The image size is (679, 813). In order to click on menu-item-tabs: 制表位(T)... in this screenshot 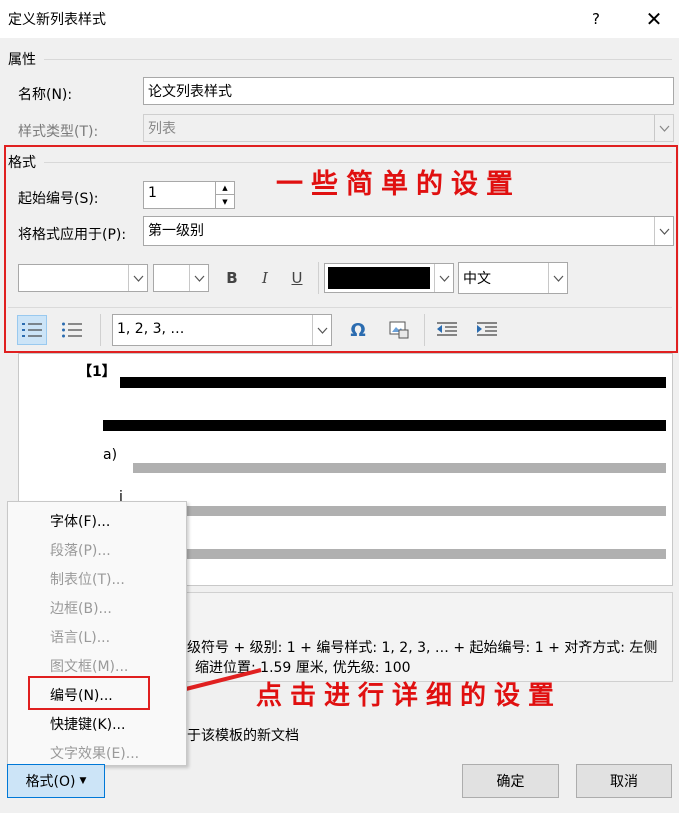, I will do `click(87, 580)`.